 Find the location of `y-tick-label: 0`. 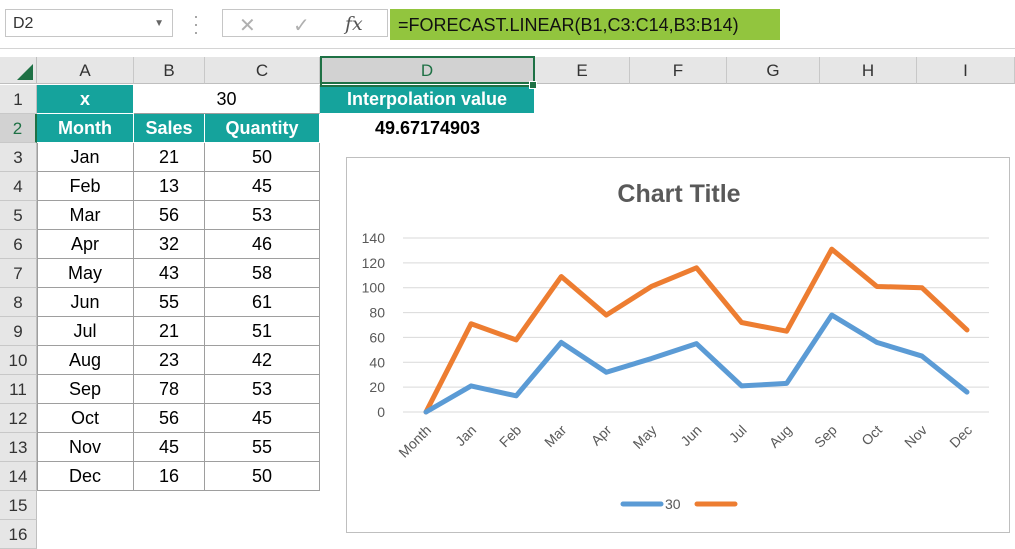

y-tick-label: 0 is located at coordinates (381, 412).